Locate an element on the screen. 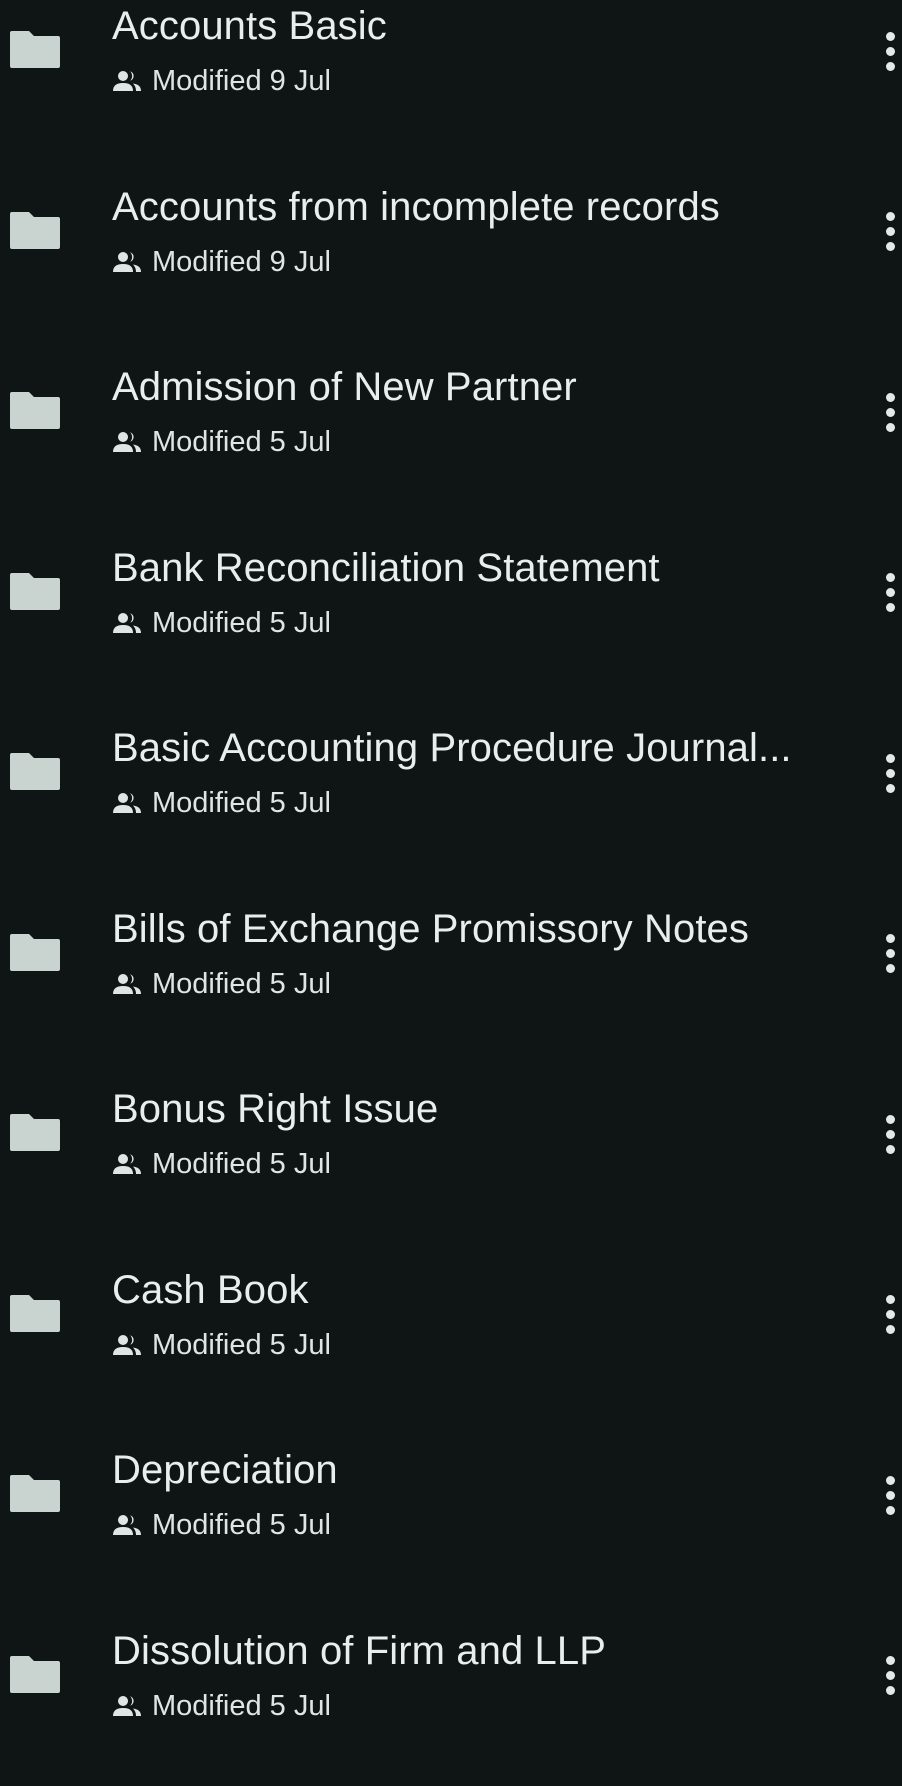  folder-name: Bonus Right Issue is located at coordinates (472, 1109).